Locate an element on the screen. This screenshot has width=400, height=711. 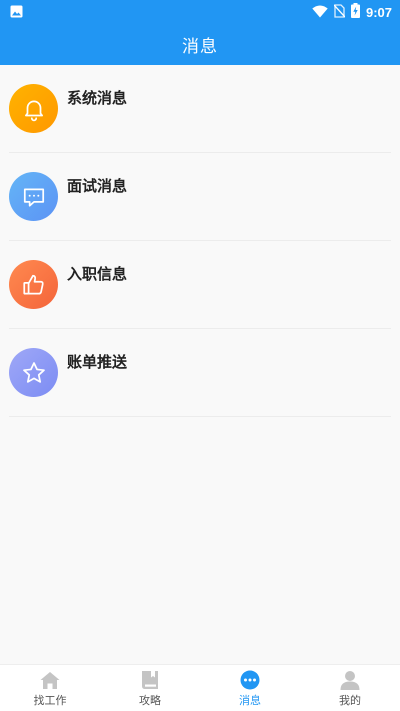
star-icon is located at coordinates (33, 372).